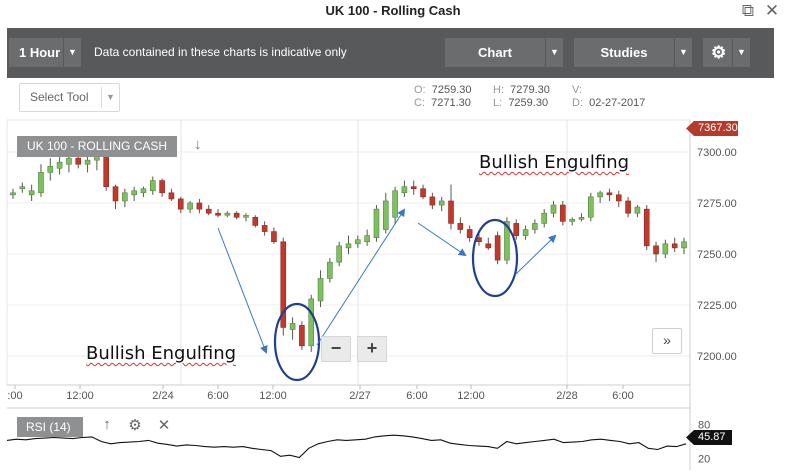 The height and width of the screenshot is (475, 786). What do you see at coordinates (107, 424) in the screenshot?
I see `arrow-up-icon: ↑` at bounding box center [107, 424].